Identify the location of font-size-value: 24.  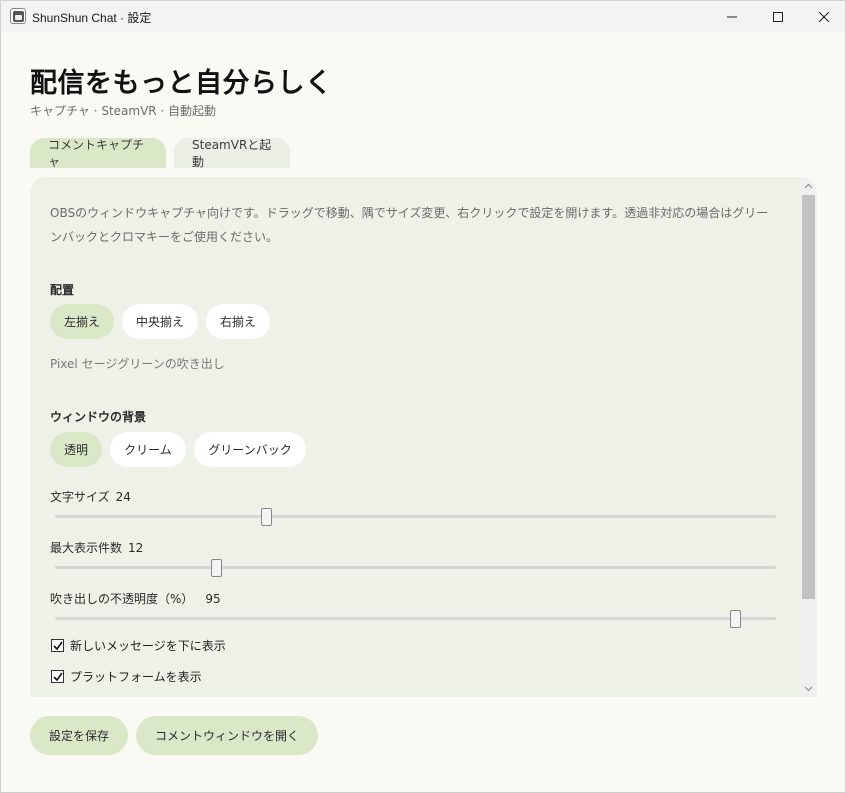
(123, 497).